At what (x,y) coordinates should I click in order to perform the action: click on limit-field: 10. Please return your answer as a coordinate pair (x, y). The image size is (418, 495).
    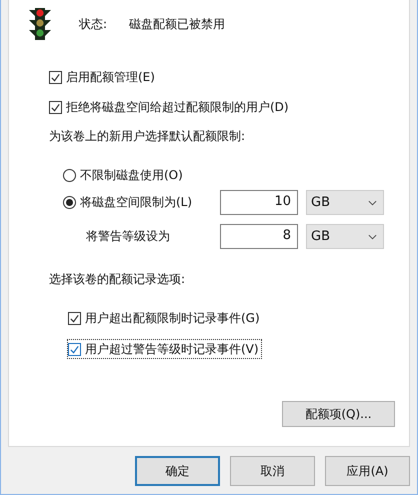
    Looking at the image, I should click on (259, 202).